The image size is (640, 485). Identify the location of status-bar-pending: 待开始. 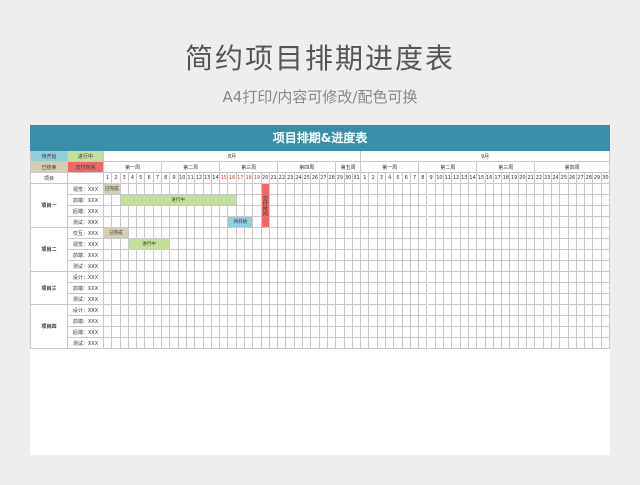
(240, 222).